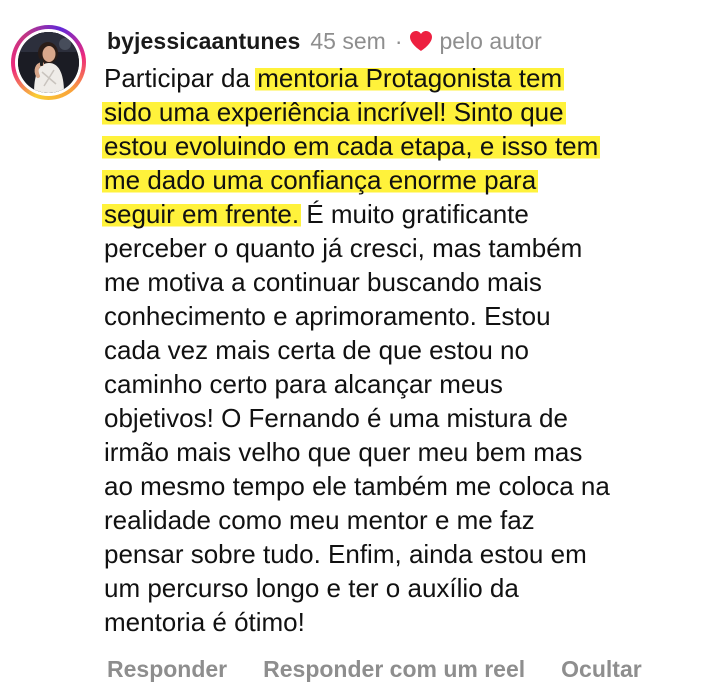 The height and width of the screenshot is (699, 720). What do you see at coordinates (421, 41) in the screenshot?
I see `heart-icon` at bounding box center [421, 41].